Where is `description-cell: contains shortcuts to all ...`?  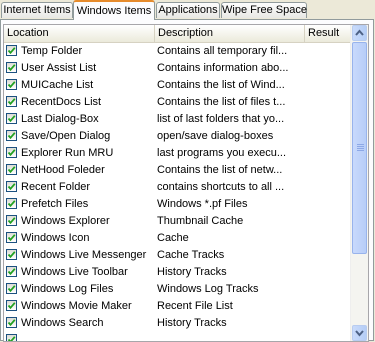 description-cell: contains shortcuts to all ... is located at coordinates (221, 187).